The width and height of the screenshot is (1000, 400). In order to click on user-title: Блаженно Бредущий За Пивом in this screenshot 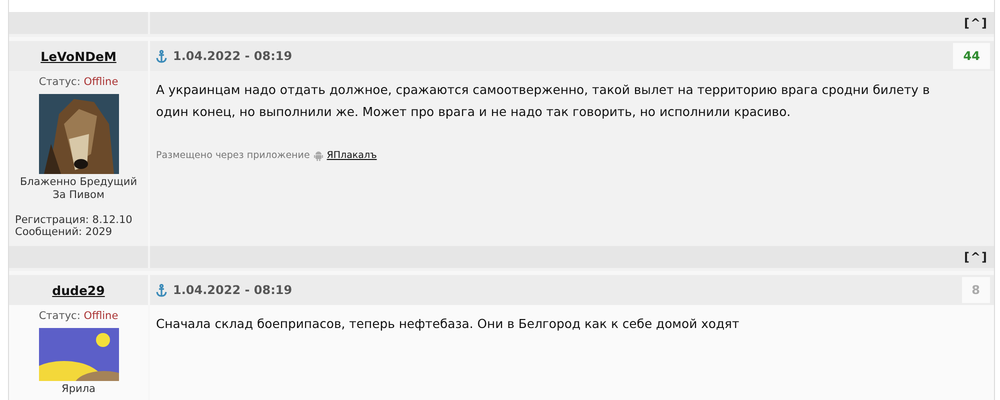, I will do `click(78, 189)`.